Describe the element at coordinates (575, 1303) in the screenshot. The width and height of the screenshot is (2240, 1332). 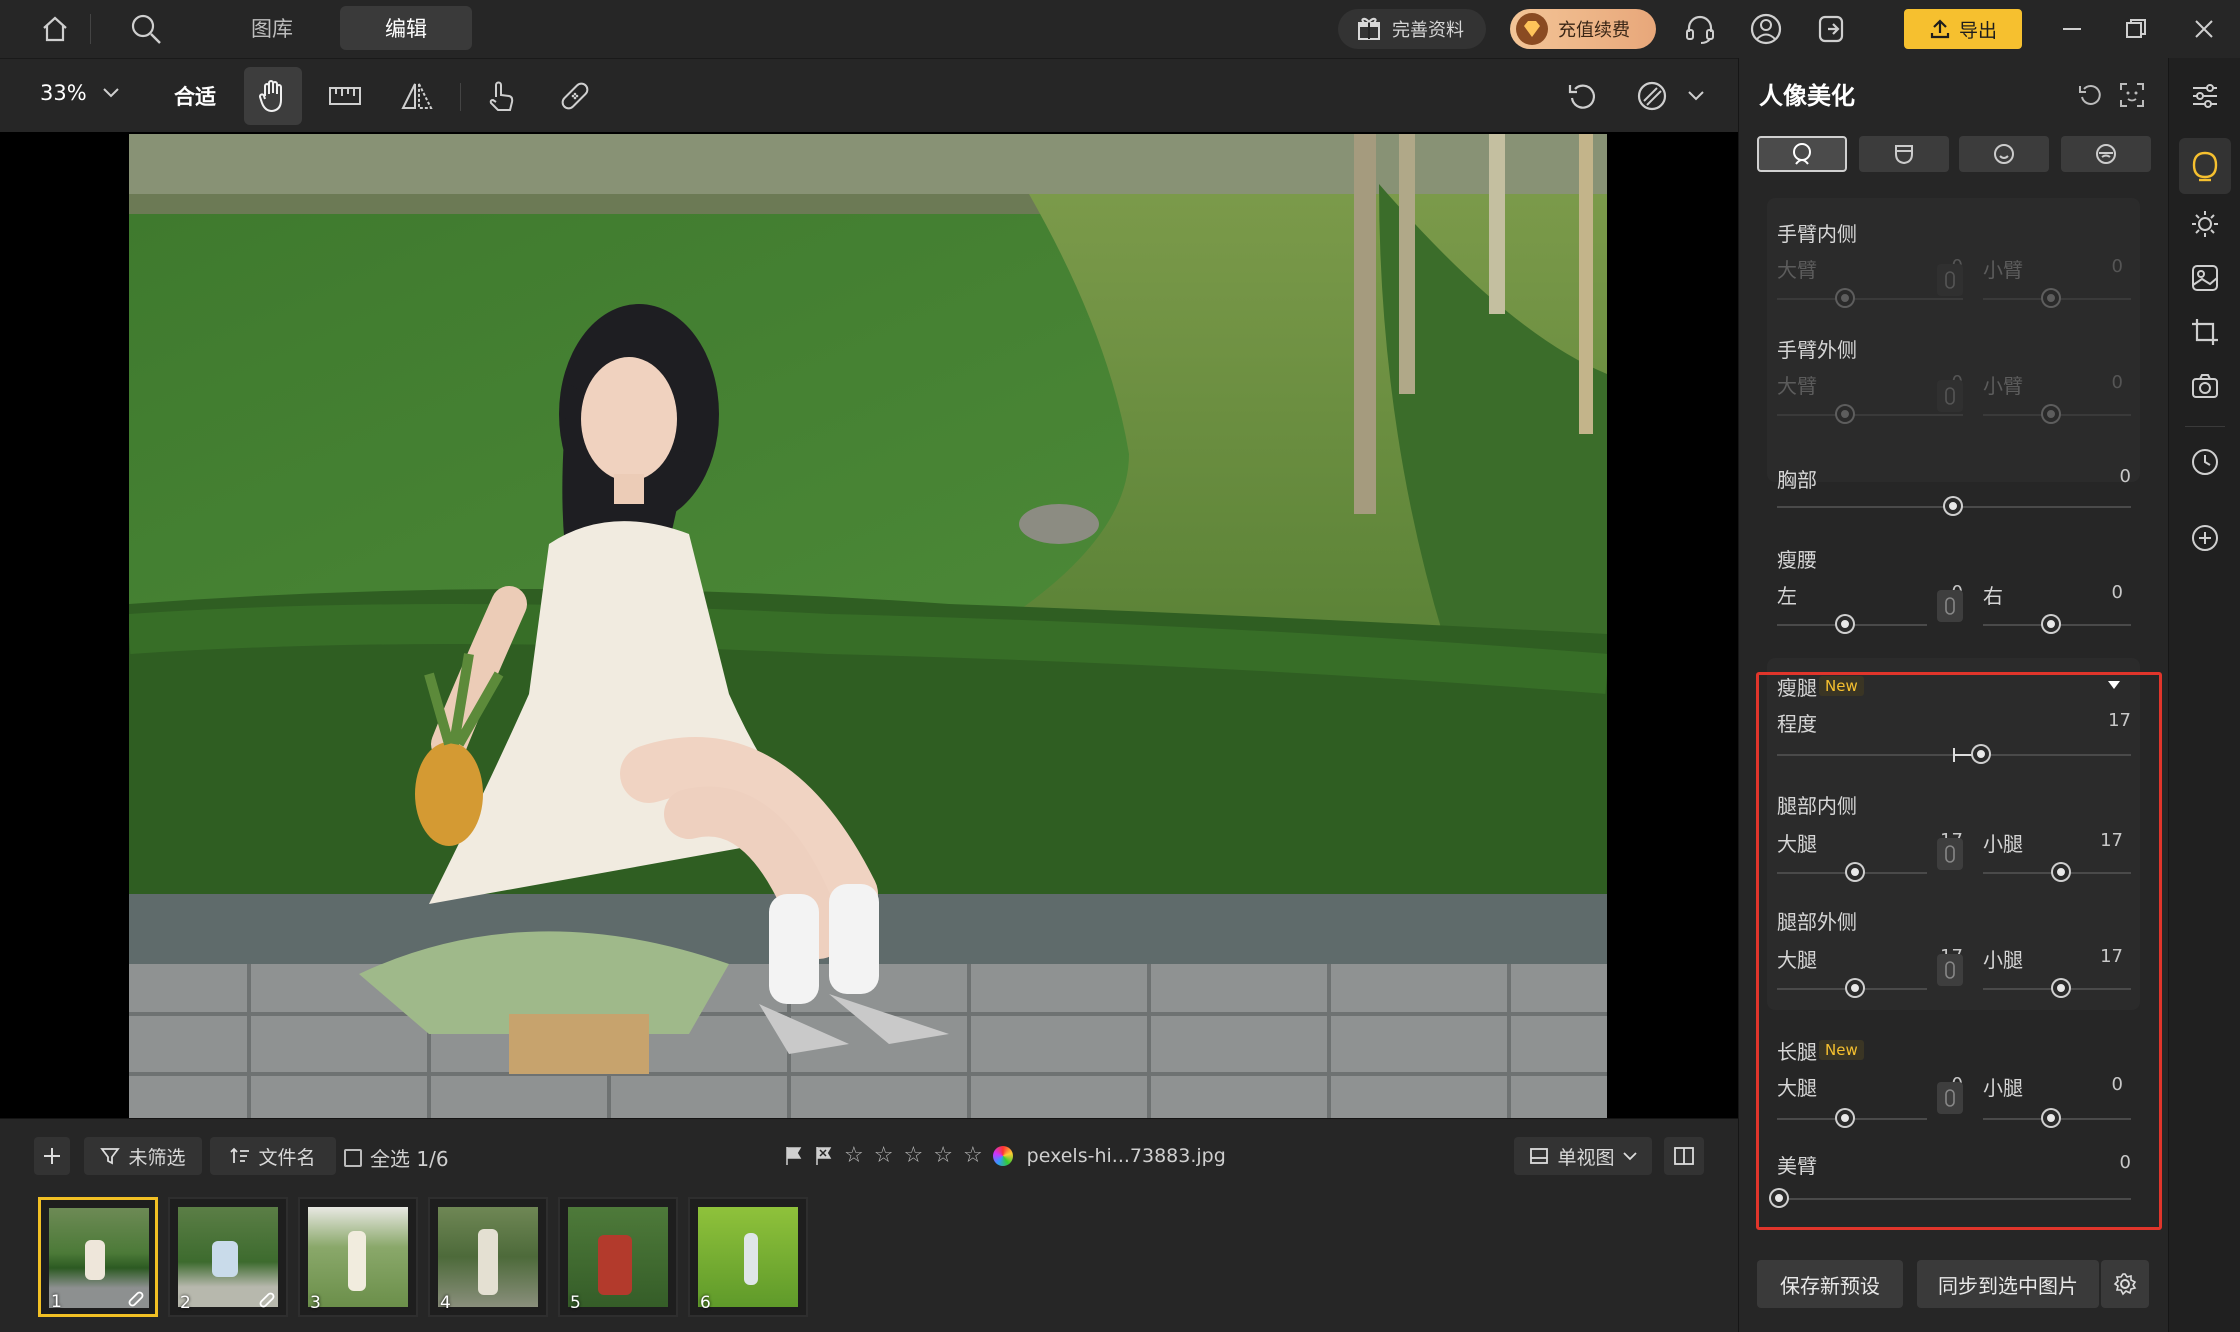
I see `thumbnail-number: 5` at that location.